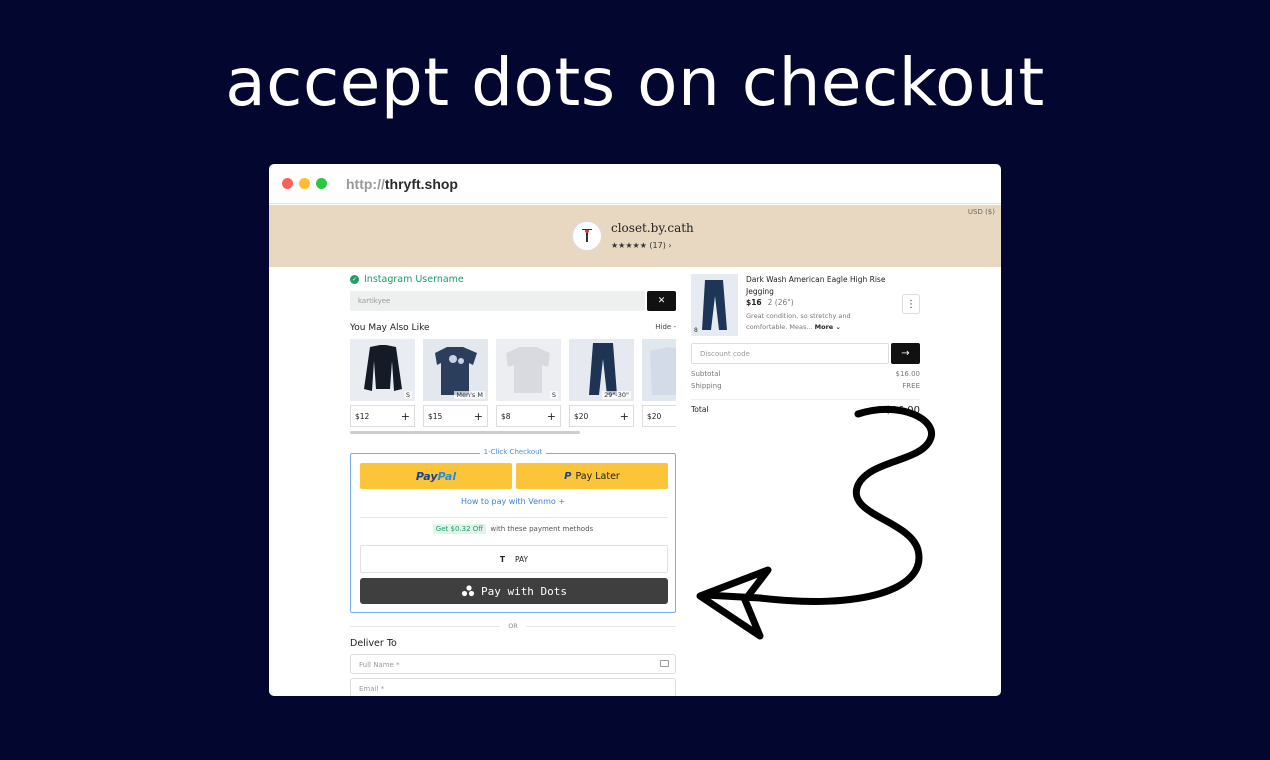  What do you see at coordinates (287, 183) in the screenshot?
I see `close-window-icon` at bounding box center [287, 183].